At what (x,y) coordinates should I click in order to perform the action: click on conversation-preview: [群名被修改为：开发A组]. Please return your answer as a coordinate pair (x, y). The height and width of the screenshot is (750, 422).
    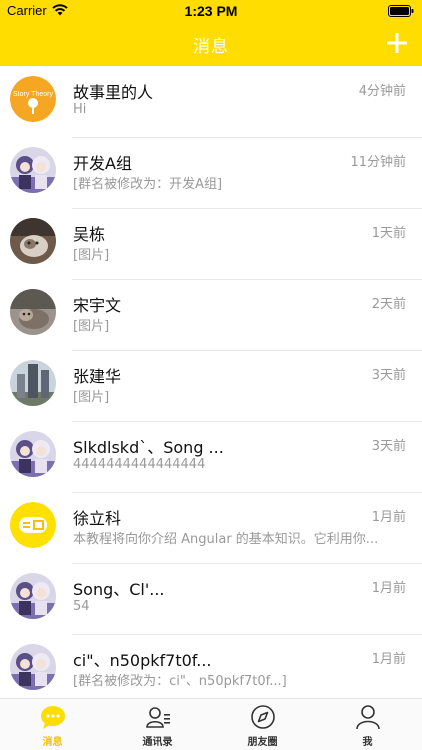
    Looking at the image, I should click on (148, 184).